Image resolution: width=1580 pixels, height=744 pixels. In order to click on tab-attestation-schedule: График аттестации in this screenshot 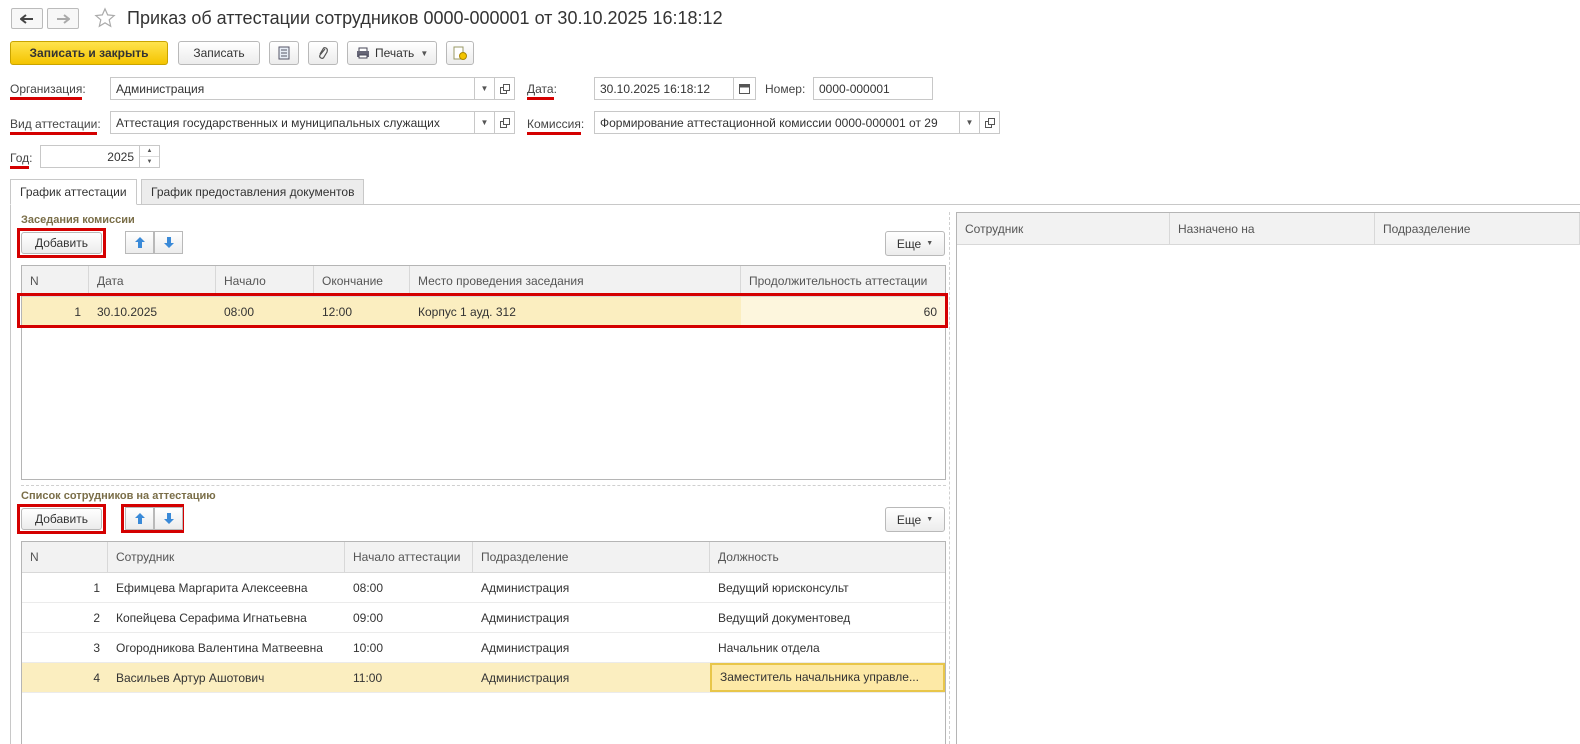, I will do `click(73, 192)`.